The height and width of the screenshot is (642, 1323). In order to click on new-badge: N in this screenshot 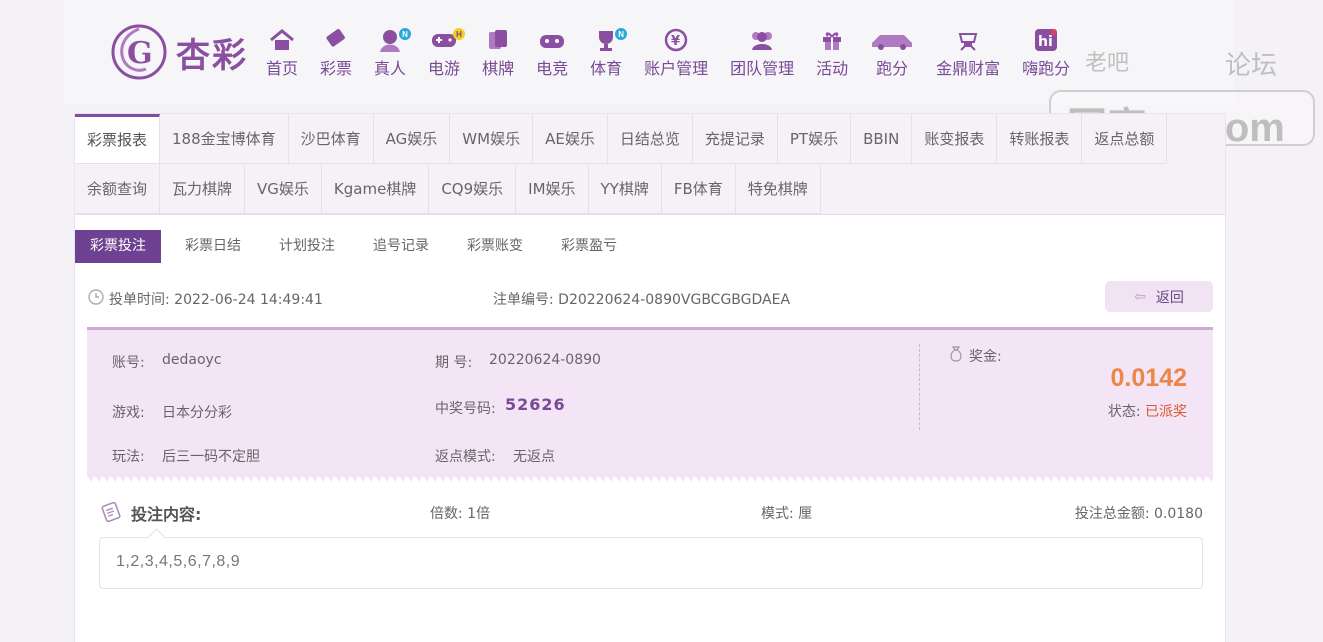, I will do `click(405, 34)`.